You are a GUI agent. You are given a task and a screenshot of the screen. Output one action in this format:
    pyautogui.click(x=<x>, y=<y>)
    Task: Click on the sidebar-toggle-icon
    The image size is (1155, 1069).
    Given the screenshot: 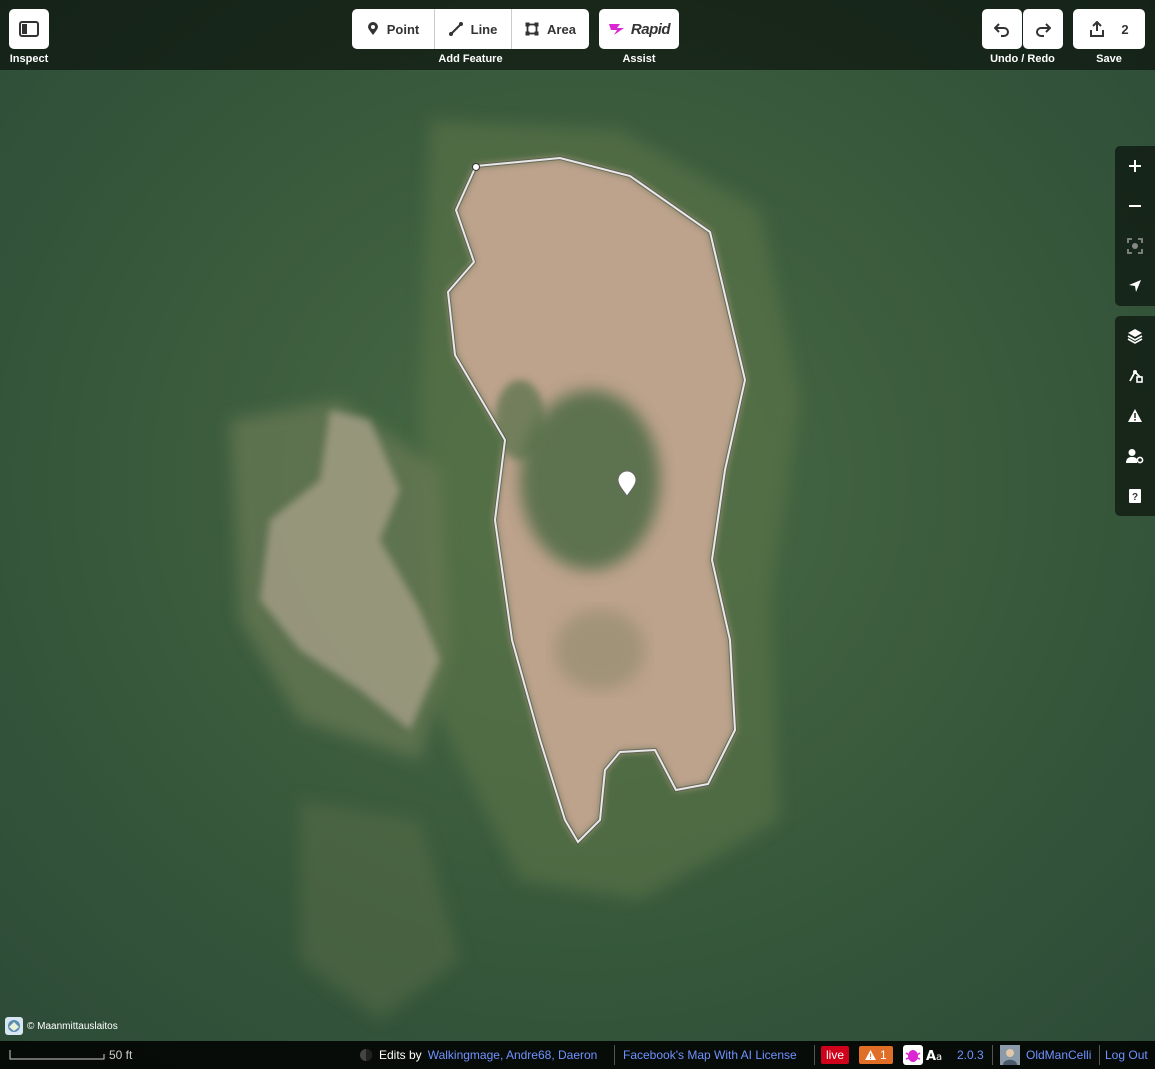 What is the action you would take?
    pyautogui.click(x=29, y=29)
    